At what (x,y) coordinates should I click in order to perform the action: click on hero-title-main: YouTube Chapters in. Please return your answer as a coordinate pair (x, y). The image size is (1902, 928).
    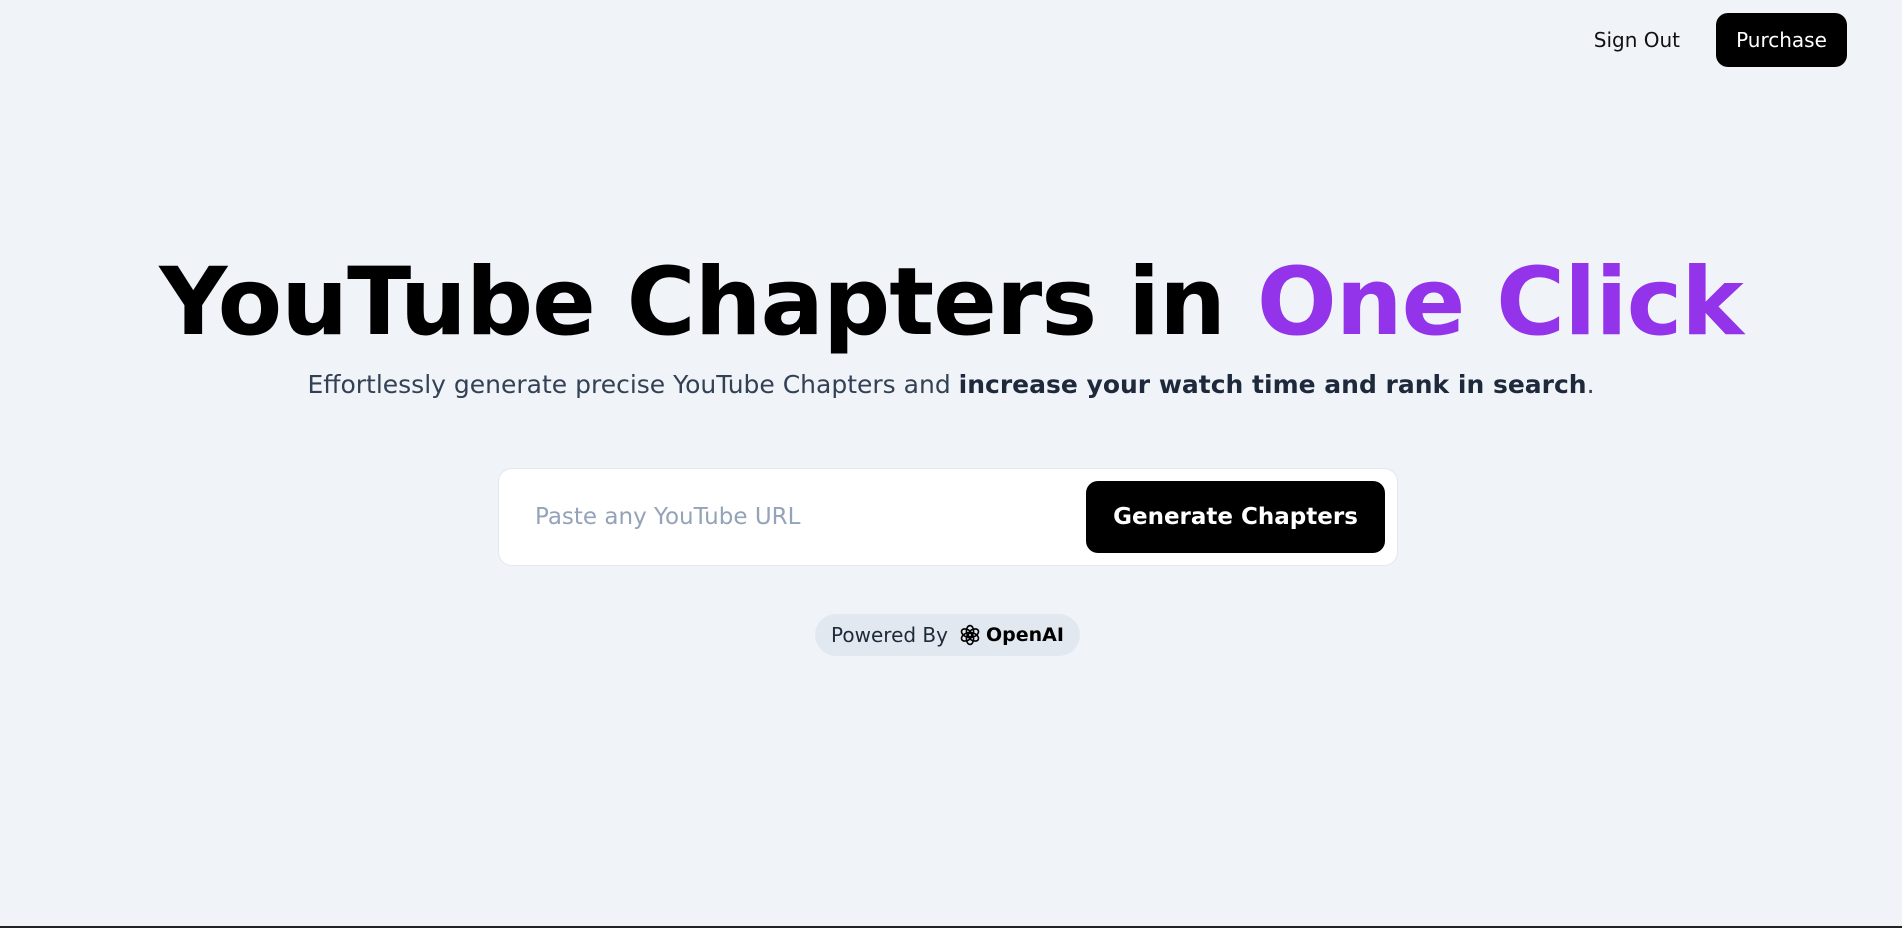
    Looking at the image, I should click on (708, 302).